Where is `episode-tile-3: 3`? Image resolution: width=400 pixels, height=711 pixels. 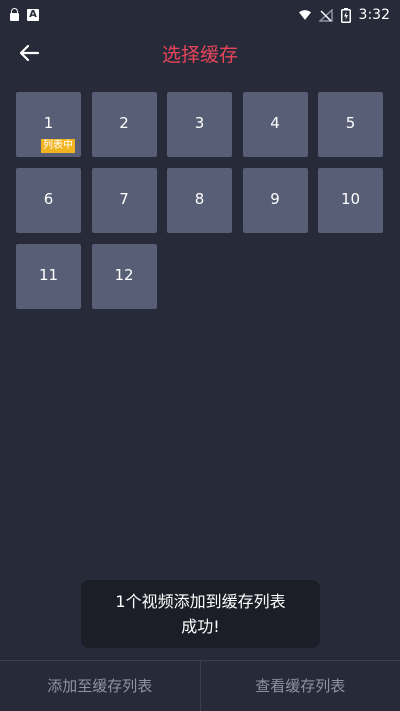
episode-tile-3: 3 is located at coordinates (199, 124).